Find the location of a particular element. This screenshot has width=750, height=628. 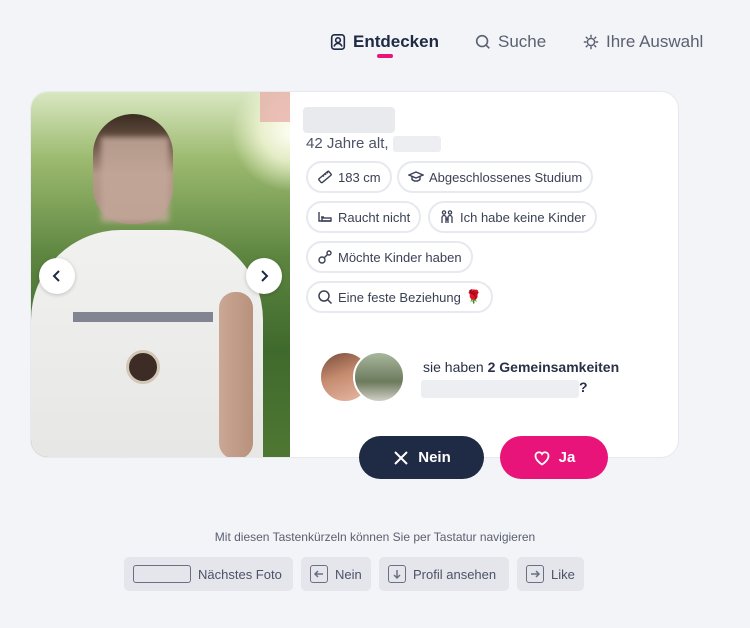

chevron-right-icon is located at coordinates (265, 276).